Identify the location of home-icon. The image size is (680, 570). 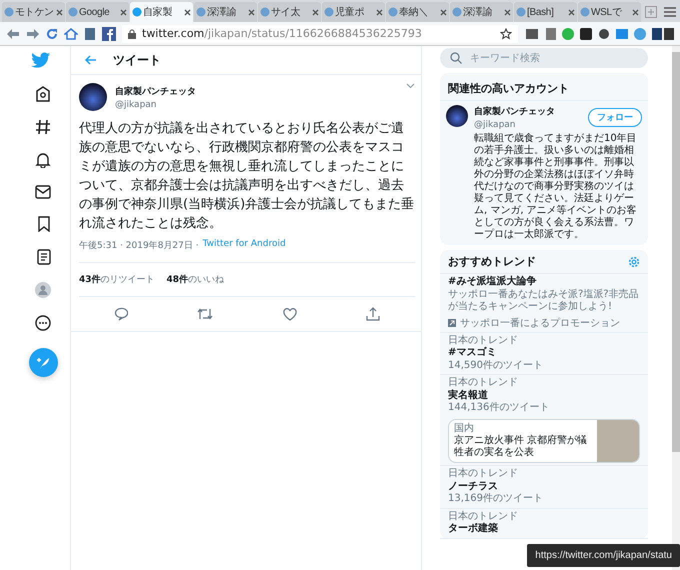
(43, 94).